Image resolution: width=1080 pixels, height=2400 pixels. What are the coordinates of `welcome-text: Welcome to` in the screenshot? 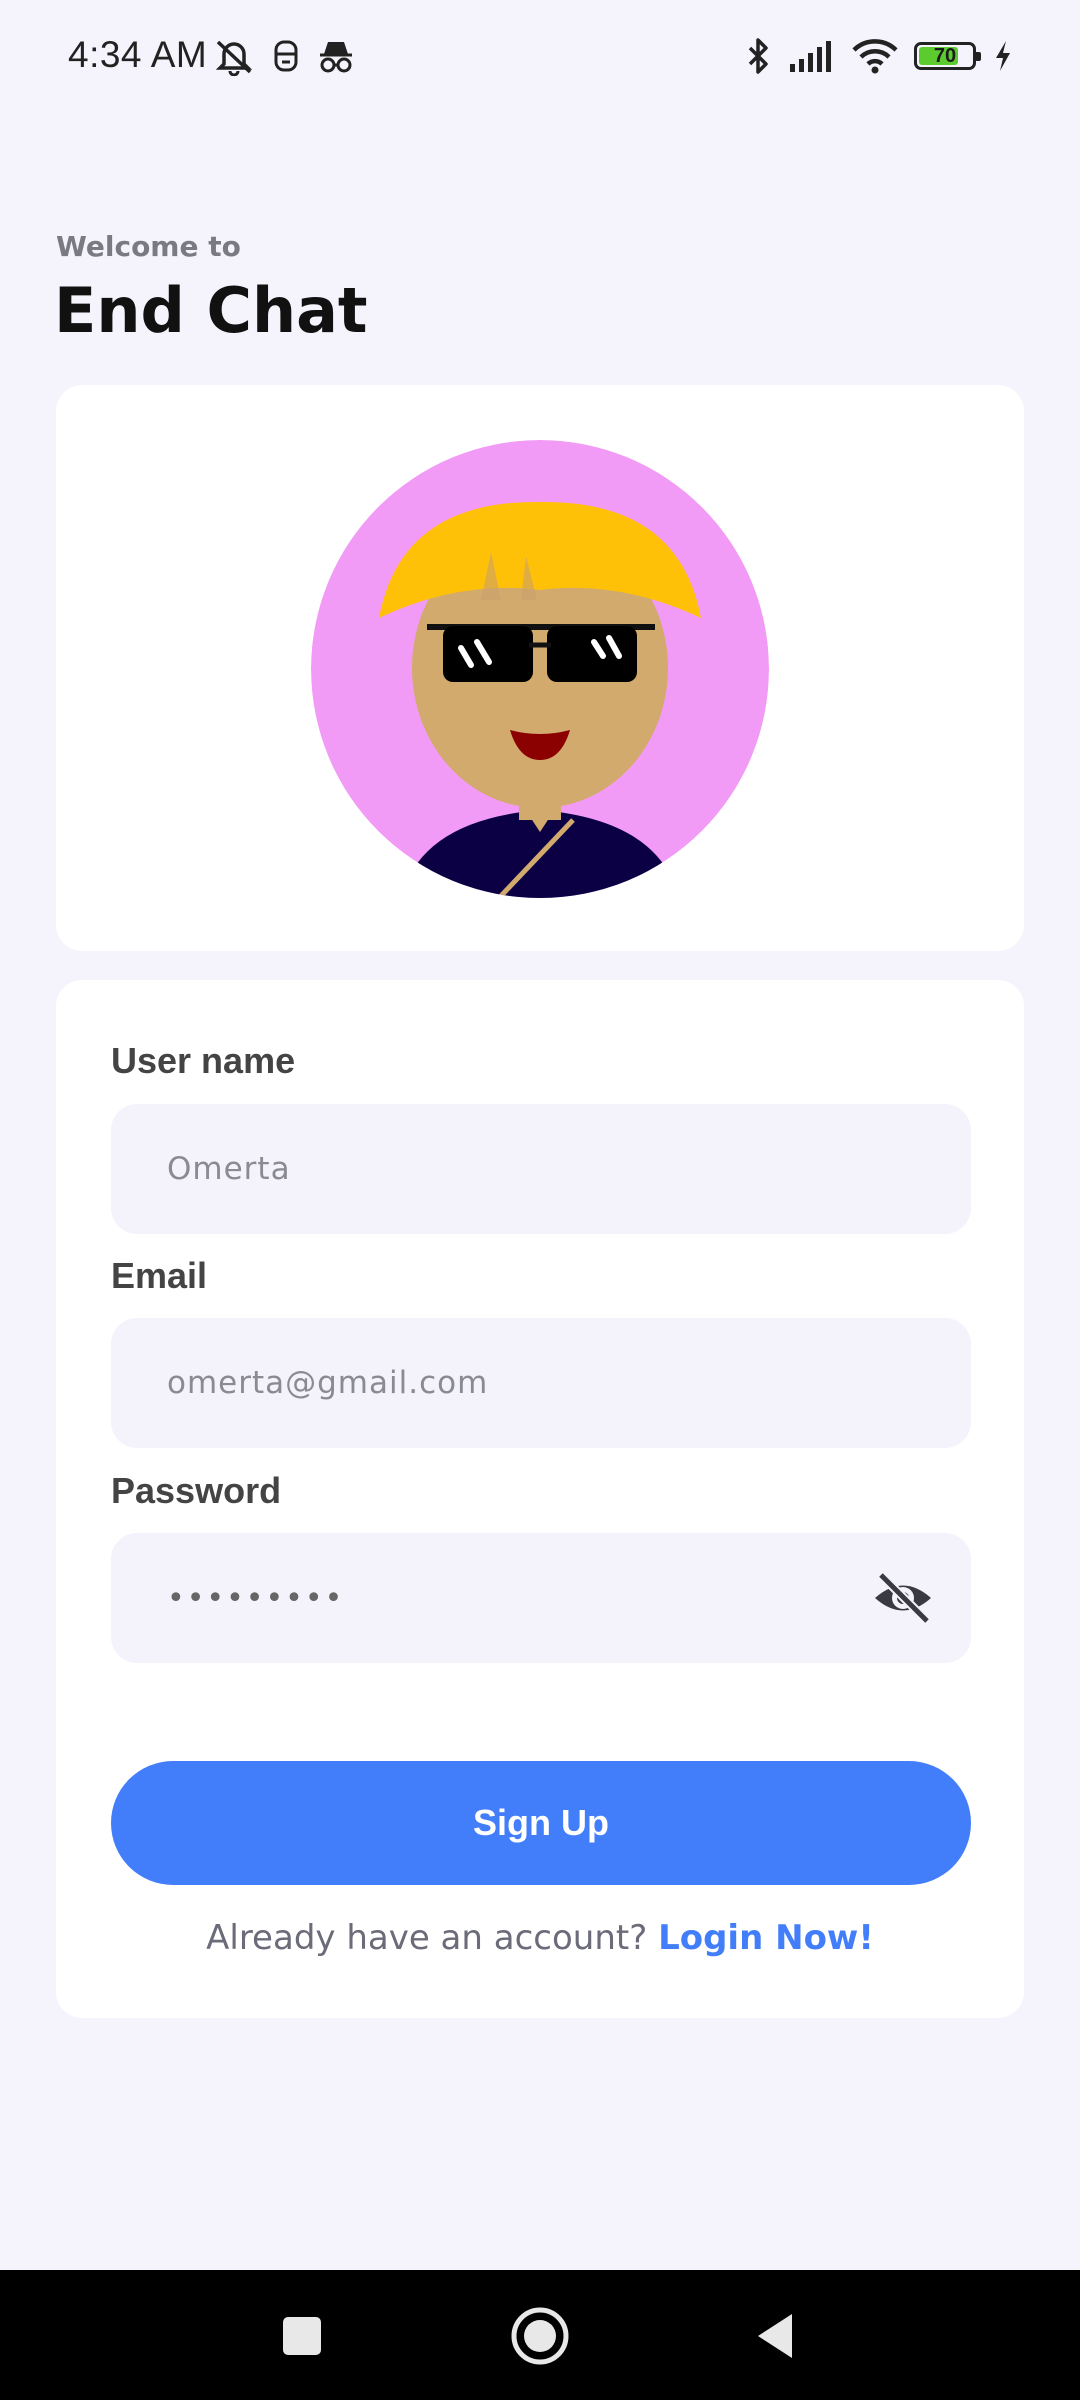 It's located at (148, 246).